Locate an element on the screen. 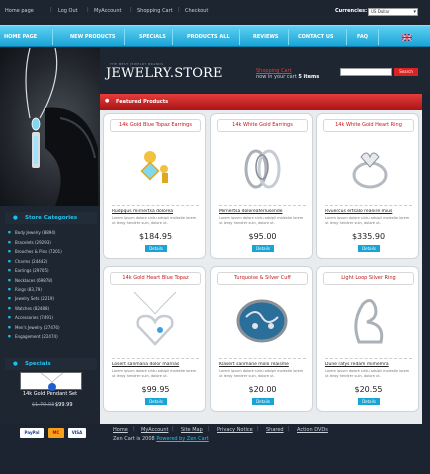  nav-products-all: PRODUCTS ALL is located at coordinates (208, 37).